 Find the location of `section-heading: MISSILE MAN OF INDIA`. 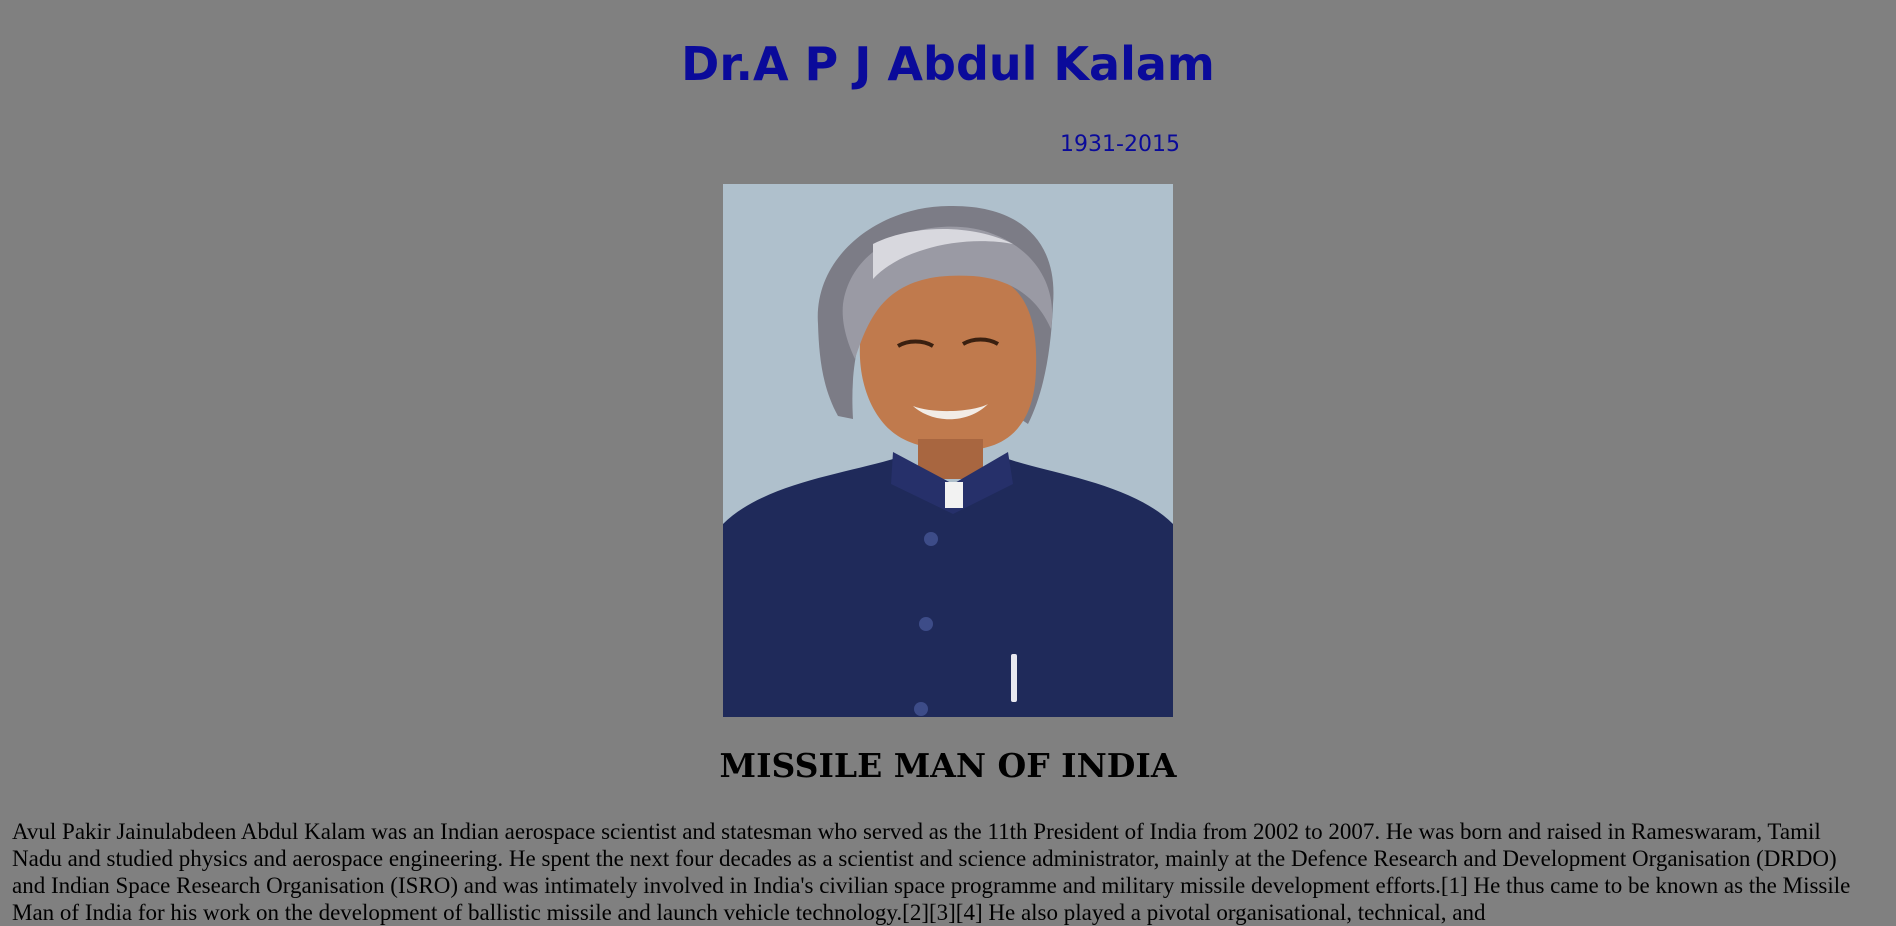

section-heading: MISSILE MAN OF INDIA is located at coordinates (948, 765).